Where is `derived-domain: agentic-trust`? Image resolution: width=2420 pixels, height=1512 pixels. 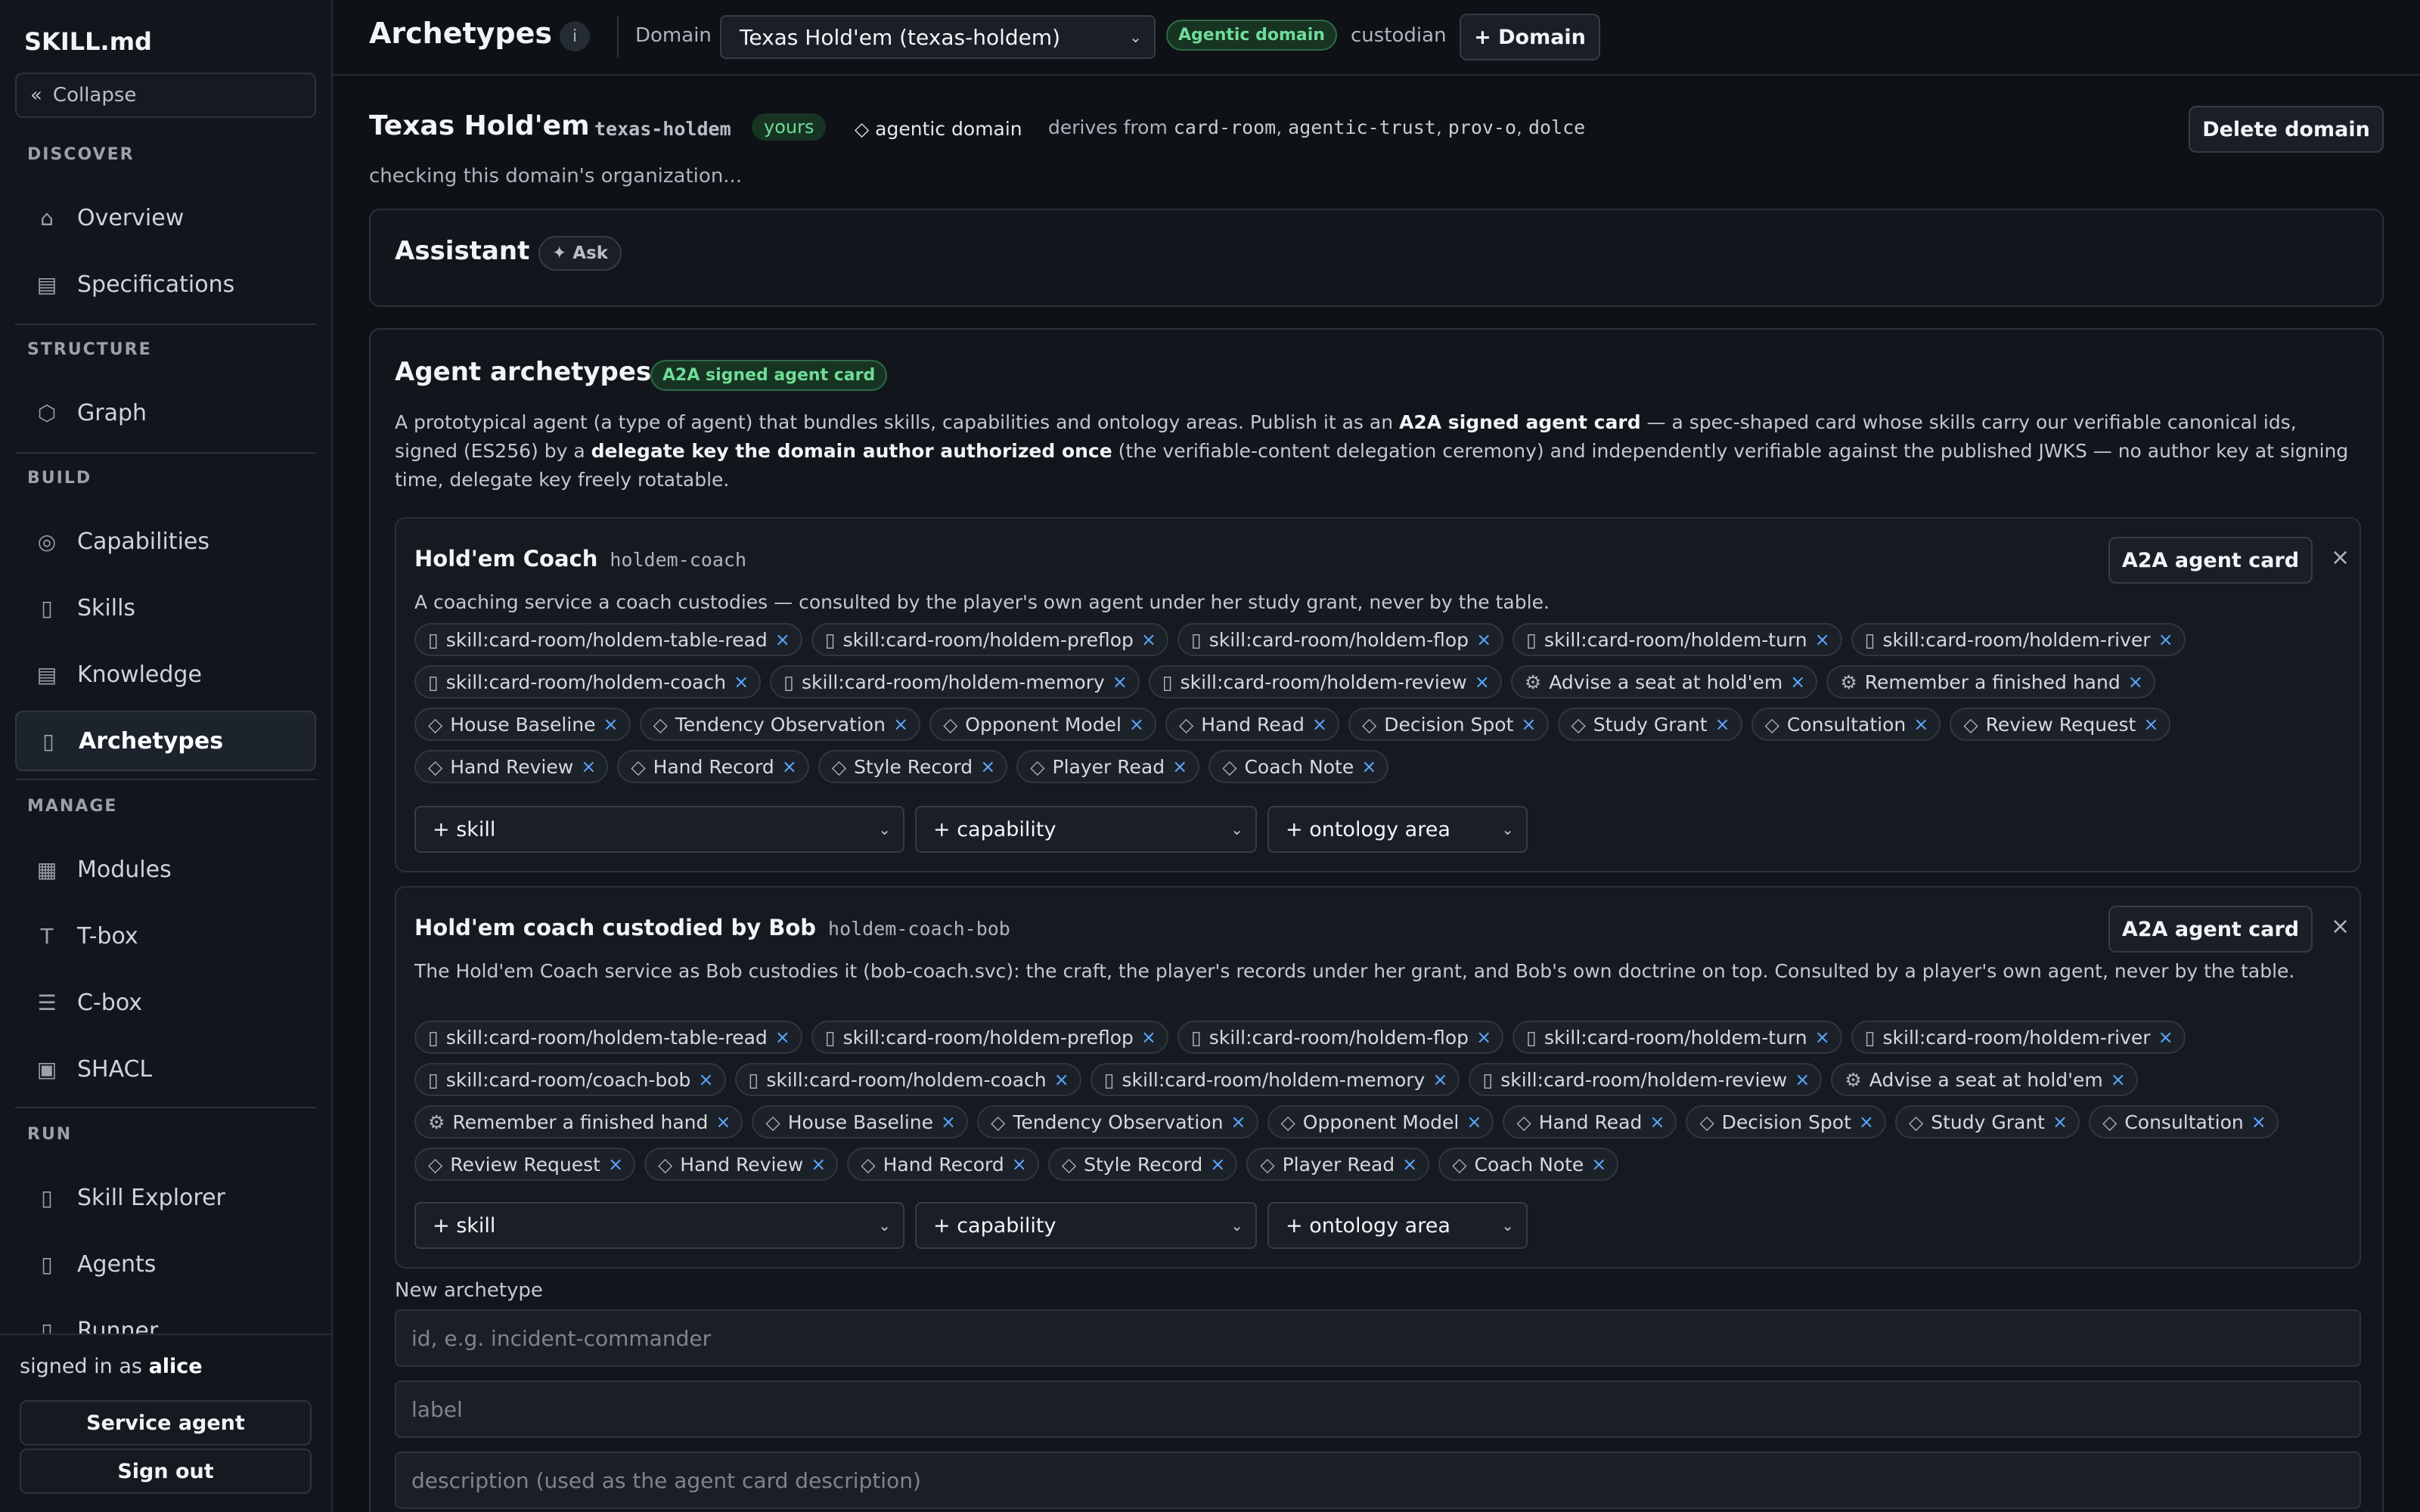
derived-domain: agentic-trust is located at coordinates (1362, 127).